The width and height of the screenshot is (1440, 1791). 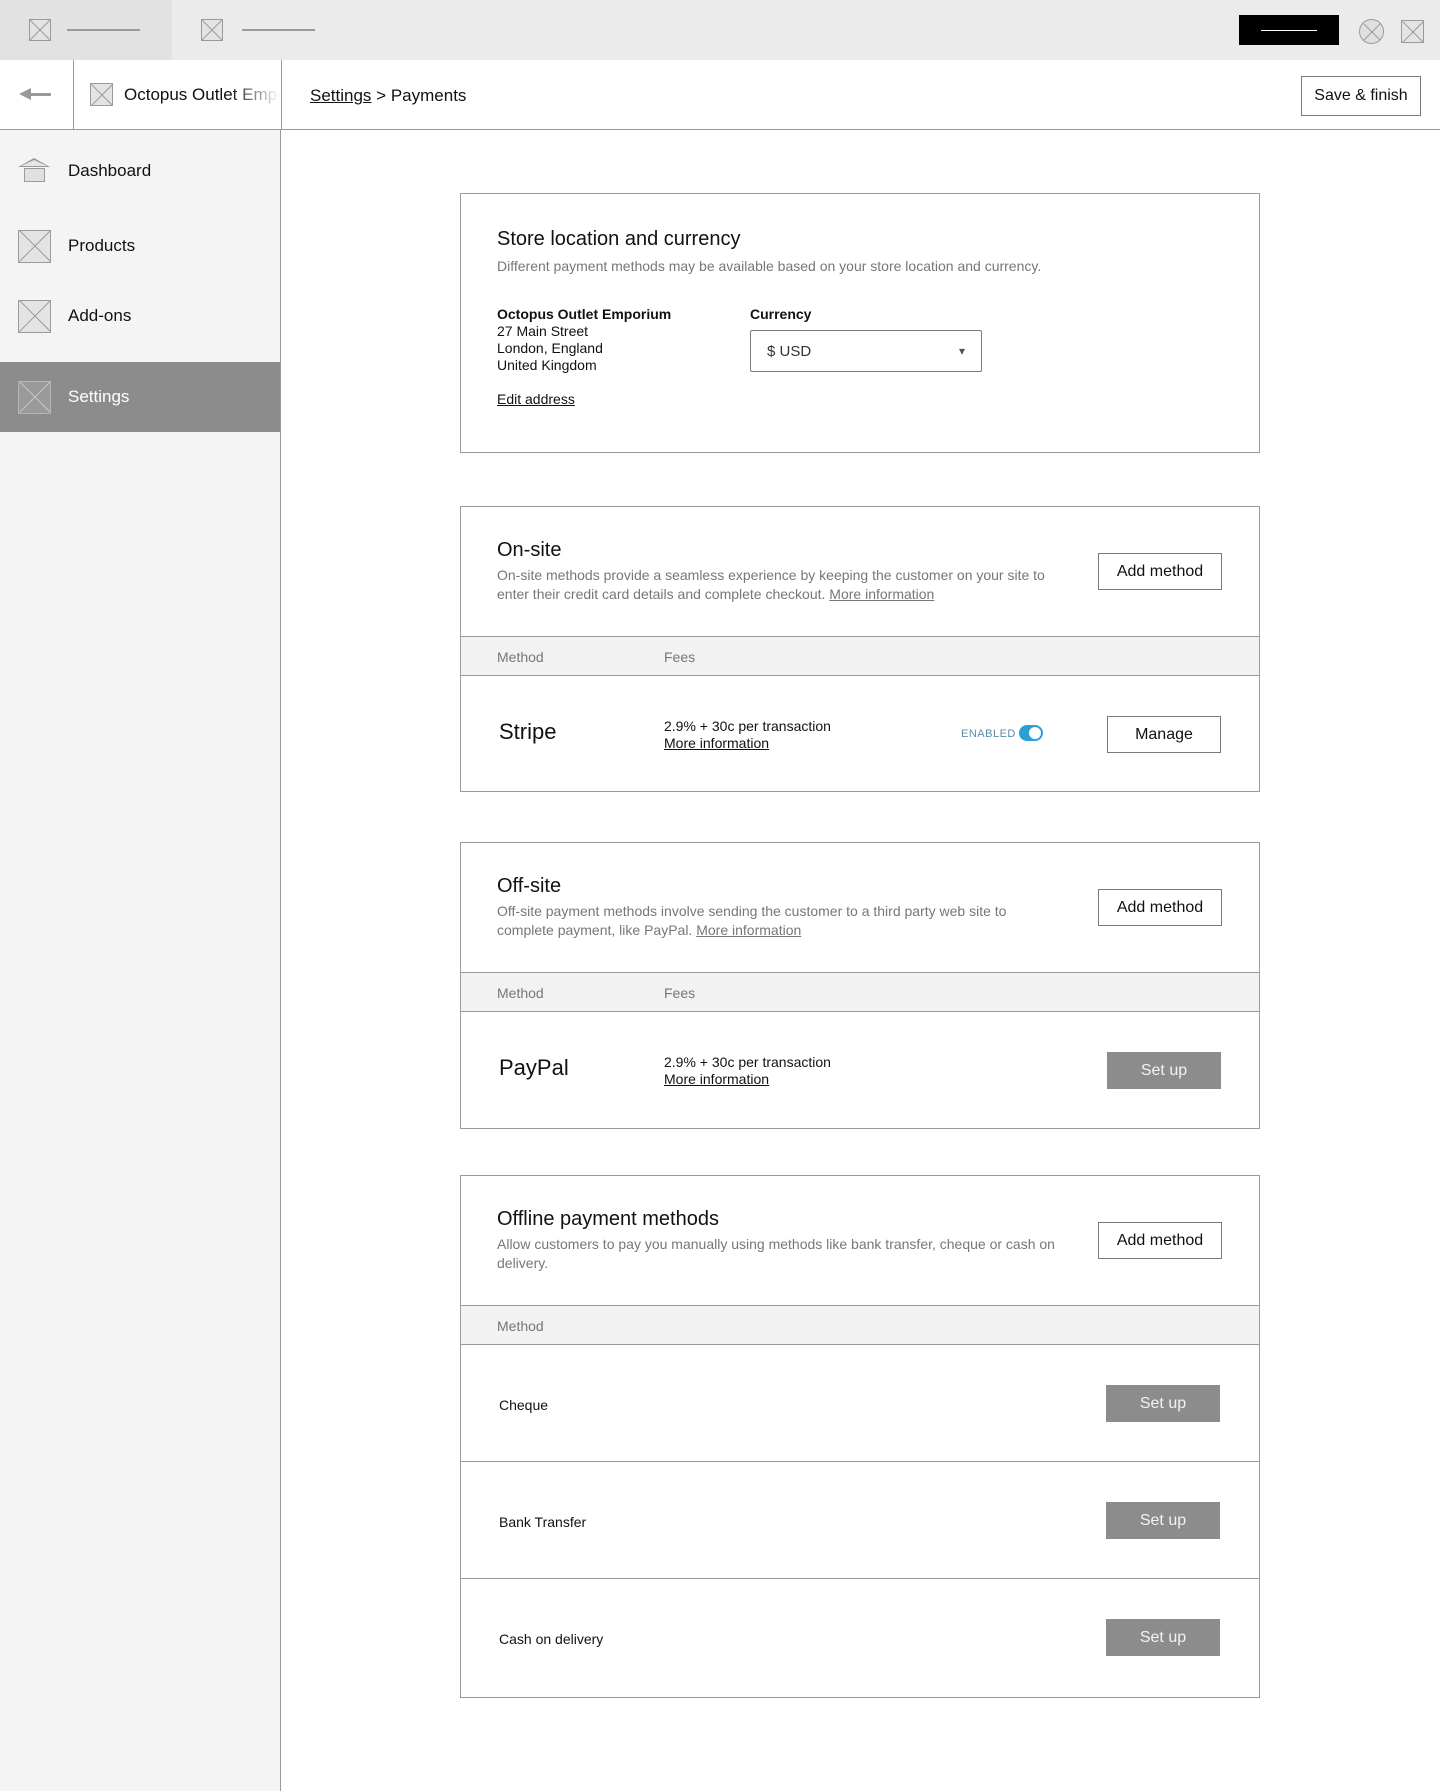 I want to click on save-finish-button: Save & finish, so click(x=1361, y=96).